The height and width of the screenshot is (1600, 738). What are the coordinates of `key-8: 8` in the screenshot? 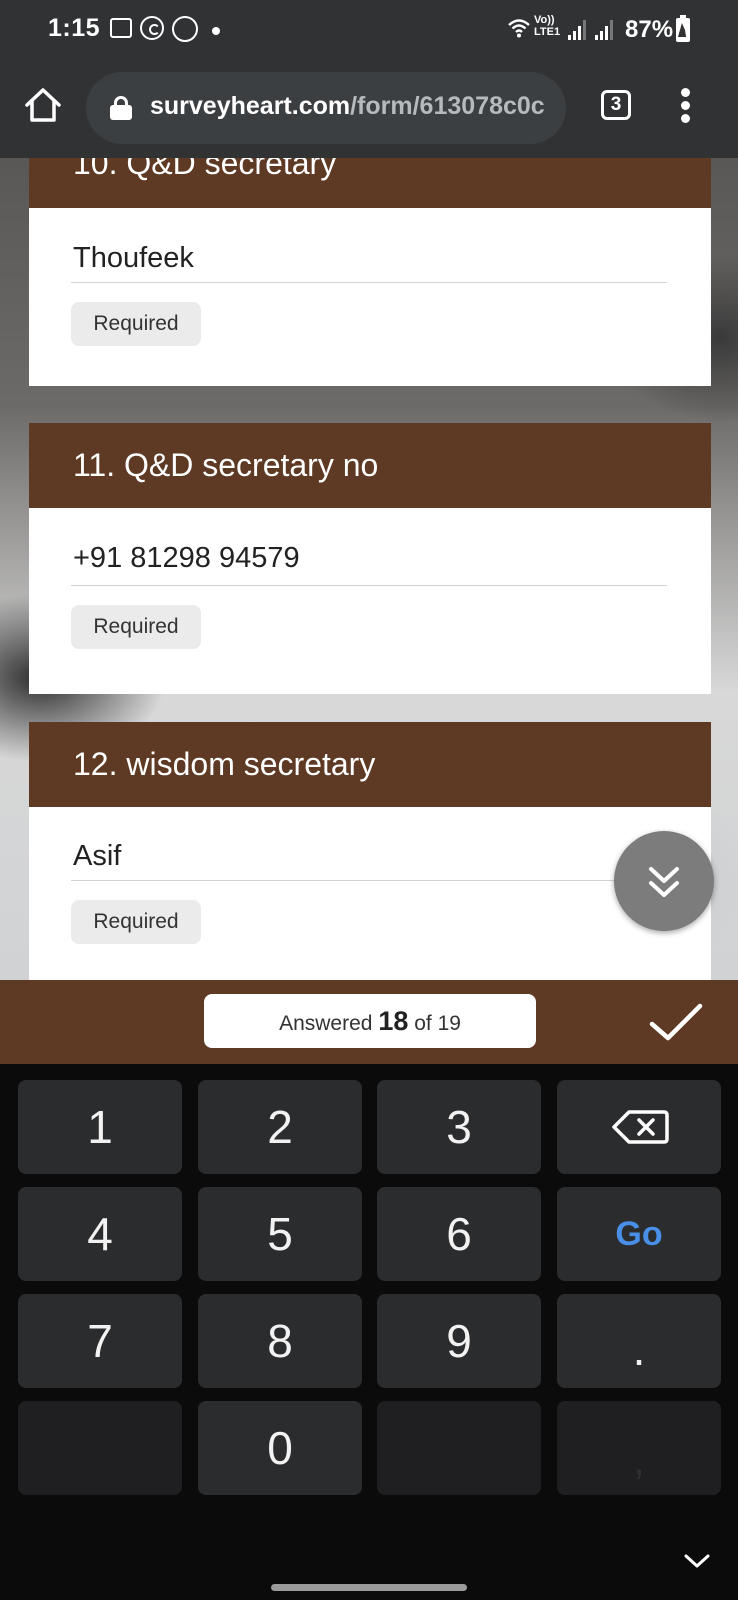 It's located at (280, 1341).